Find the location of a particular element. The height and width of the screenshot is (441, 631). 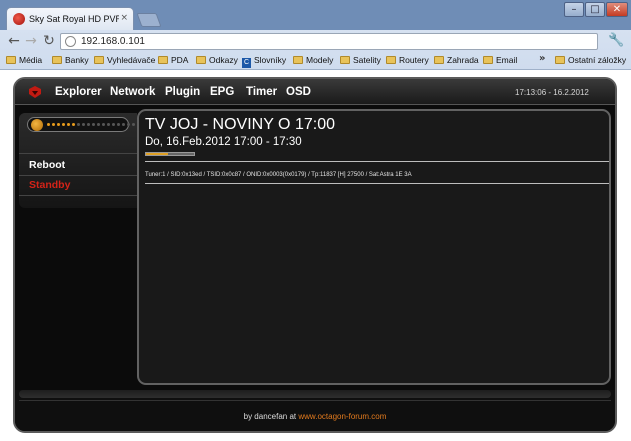

nav-plugin: Plugin is located at coordinates (182, 92).